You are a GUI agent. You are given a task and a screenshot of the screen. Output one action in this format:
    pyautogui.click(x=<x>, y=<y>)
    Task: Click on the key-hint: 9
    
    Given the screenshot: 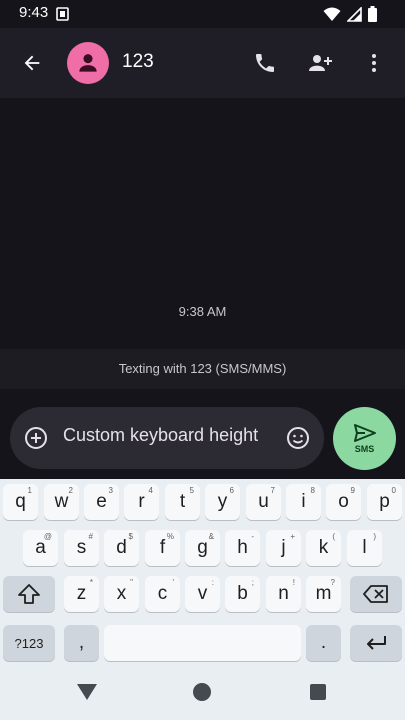 What is the action you would take?
    pyautogui.click(x=352, y=490)
    